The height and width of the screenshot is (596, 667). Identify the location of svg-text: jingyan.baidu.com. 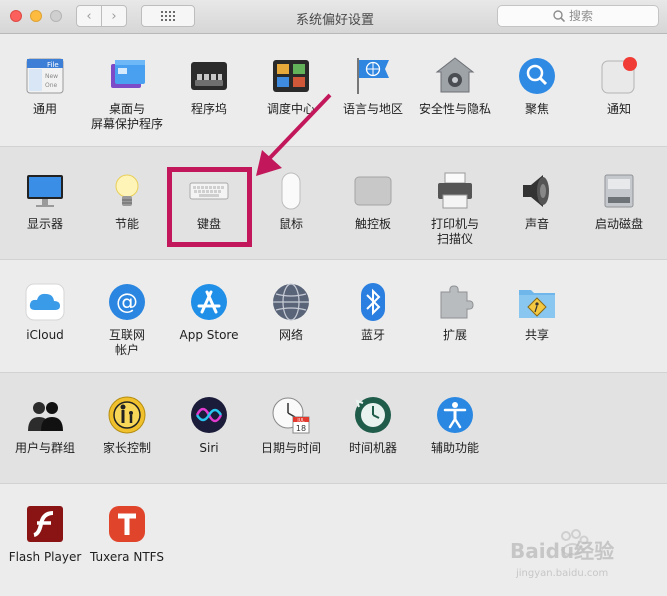
(561, 573).